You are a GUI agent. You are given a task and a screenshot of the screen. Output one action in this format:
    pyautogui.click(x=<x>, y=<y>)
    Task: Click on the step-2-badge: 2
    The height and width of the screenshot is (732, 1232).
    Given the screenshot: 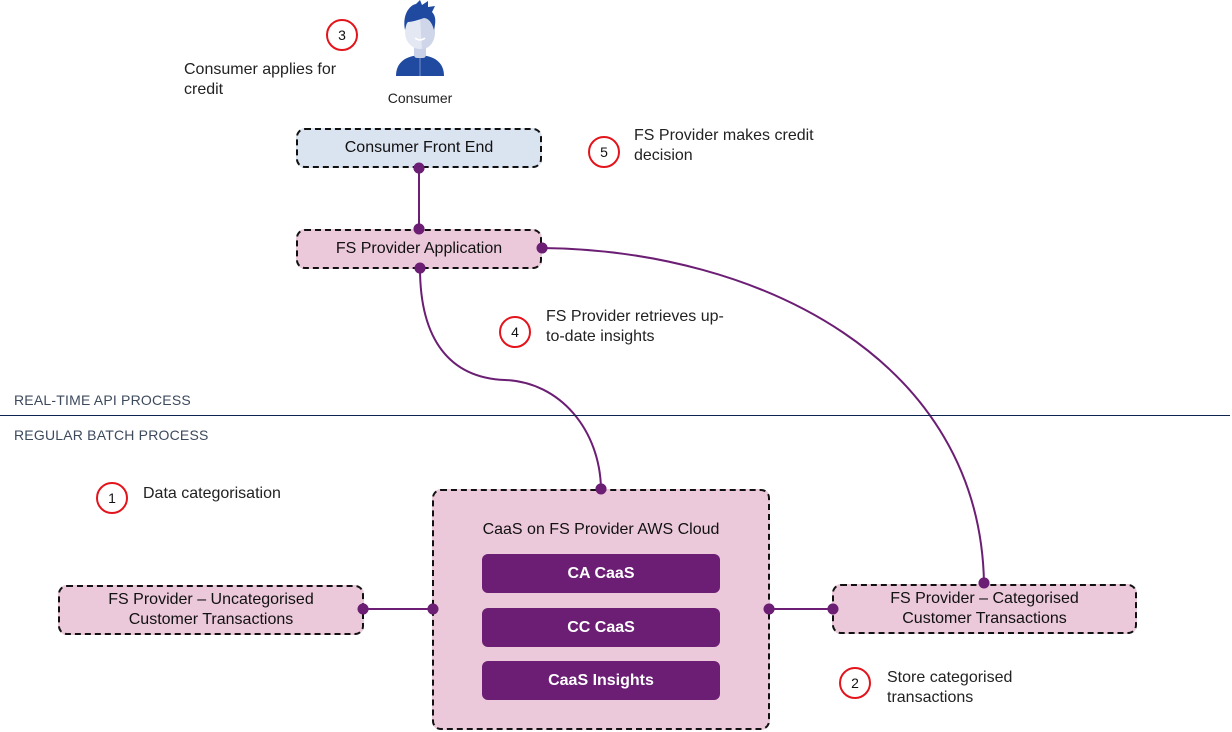 What is the action you would take?
    pyautogui.click(x=855, y=683)
    